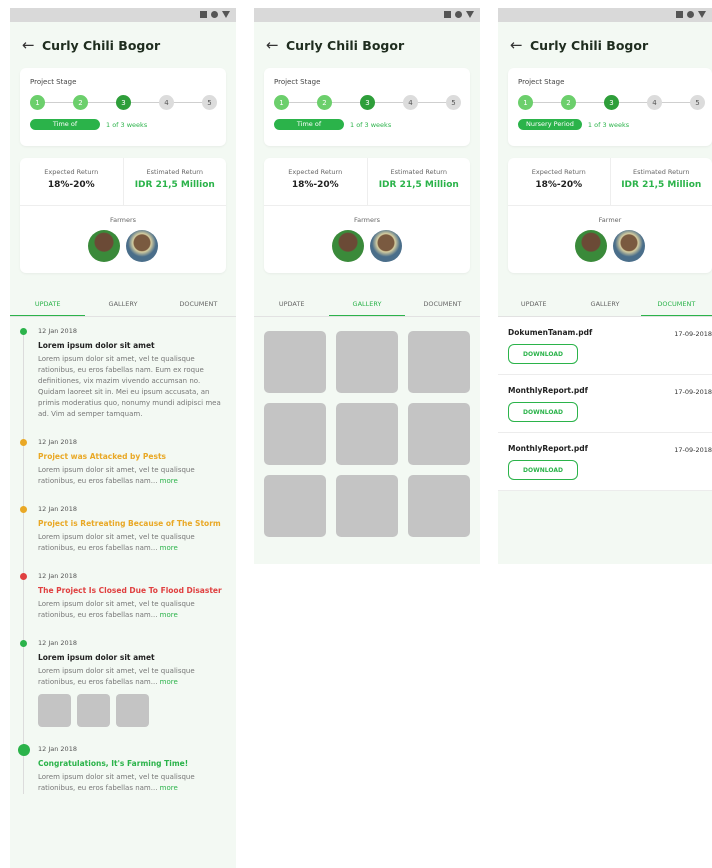 This screenshot has height=868, width=712. I want to click on update-title: Congratulations, It's Farming Time!, so click(113, 763).